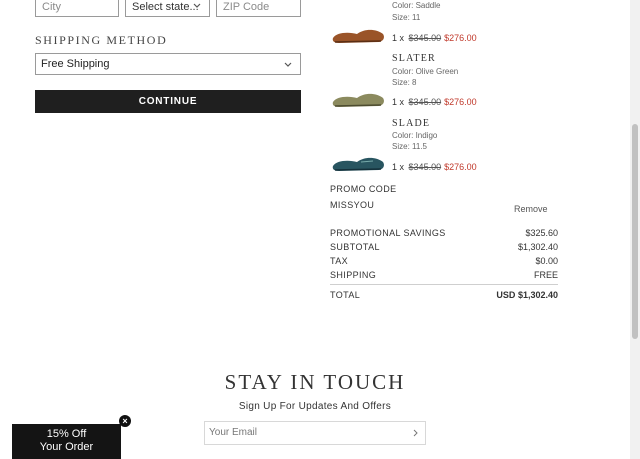  I want to click on continue-button: CONTINUE, so click(168, 101).